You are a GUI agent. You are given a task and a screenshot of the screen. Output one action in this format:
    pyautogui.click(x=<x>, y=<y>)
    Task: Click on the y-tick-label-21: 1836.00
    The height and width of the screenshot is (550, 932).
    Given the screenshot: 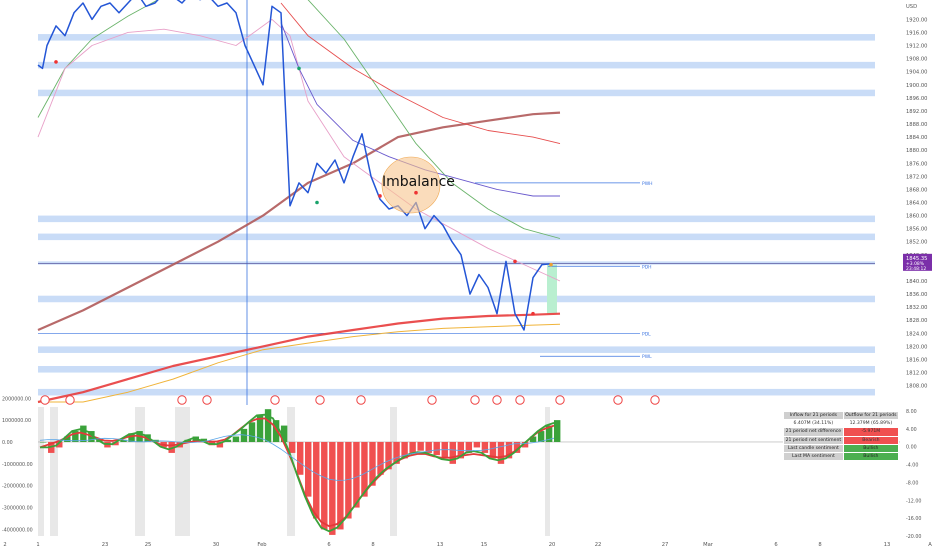 What is the action you would take?
    pyautogui.click(x=916, y=295)
    